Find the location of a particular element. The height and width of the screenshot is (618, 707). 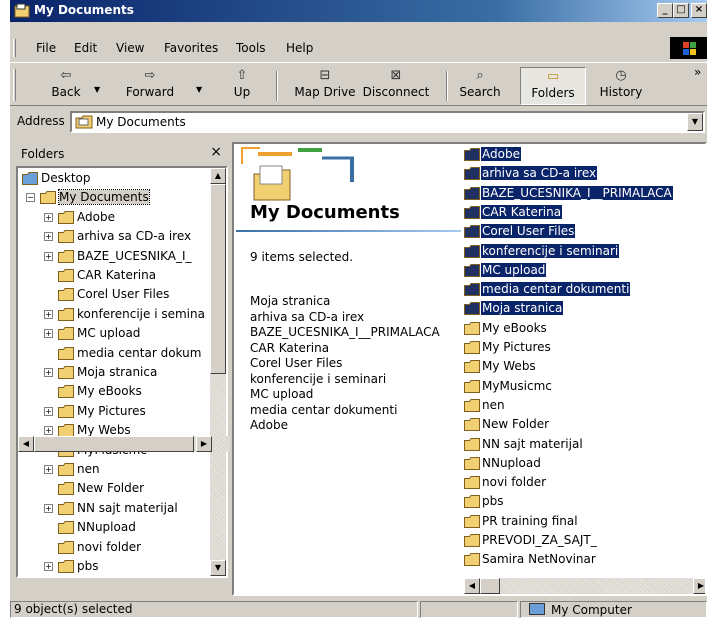

scroll-up-button: ▲ is located at coordinates (218, 176).